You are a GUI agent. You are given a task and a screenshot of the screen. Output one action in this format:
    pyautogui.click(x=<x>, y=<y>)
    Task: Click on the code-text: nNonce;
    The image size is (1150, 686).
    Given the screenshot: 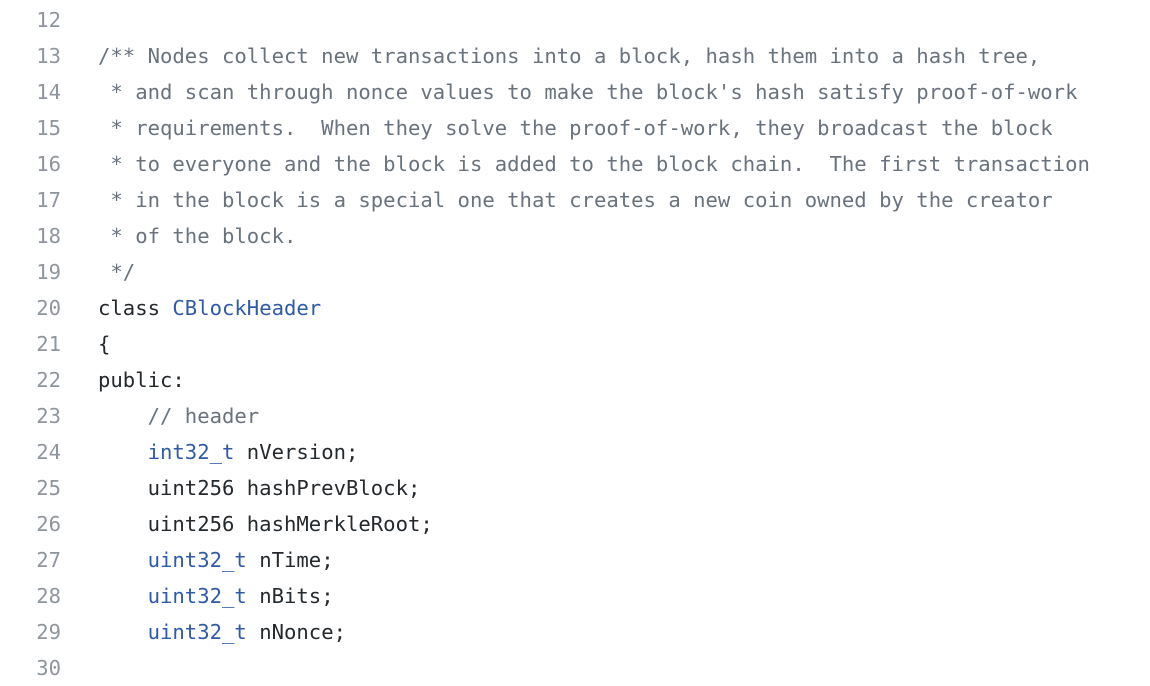 What is the action you would take?
    pyautogui.click(x=296, y=632)
    